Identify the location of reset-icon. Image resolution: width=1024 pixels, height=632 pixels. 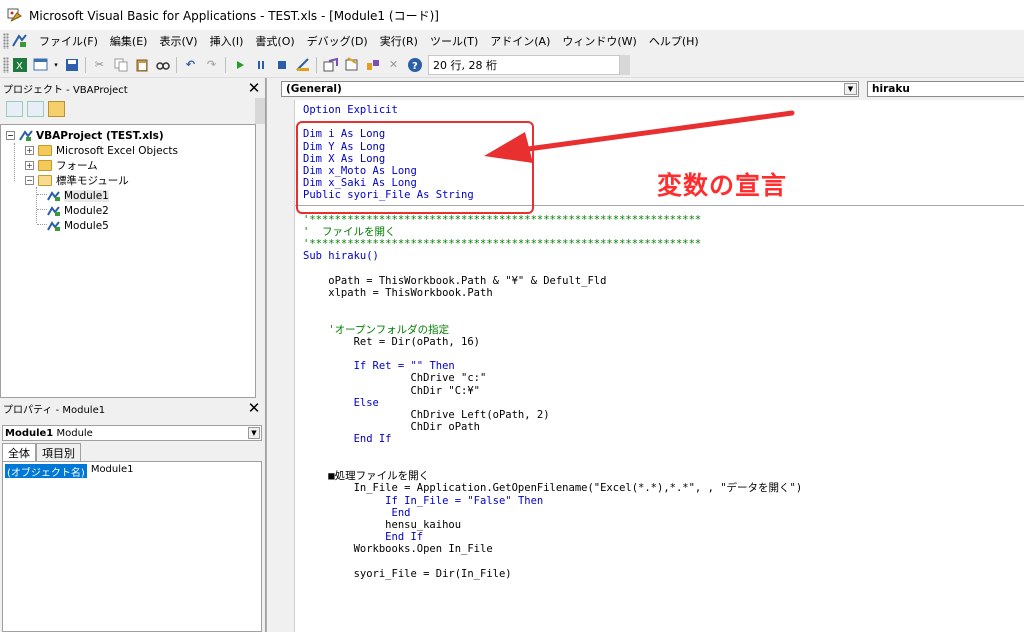
(281, 65).